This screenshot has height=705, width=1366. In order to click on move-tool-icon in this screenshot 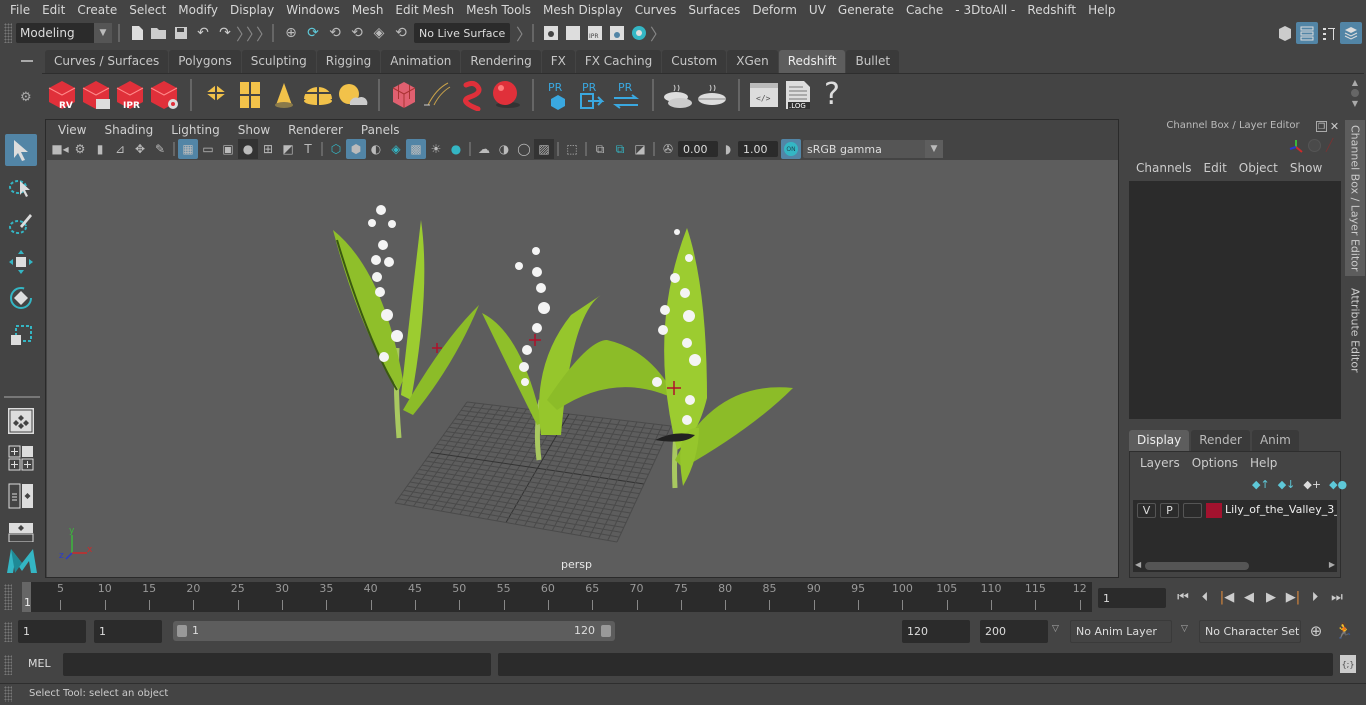, I will do `click(21, 262)`.